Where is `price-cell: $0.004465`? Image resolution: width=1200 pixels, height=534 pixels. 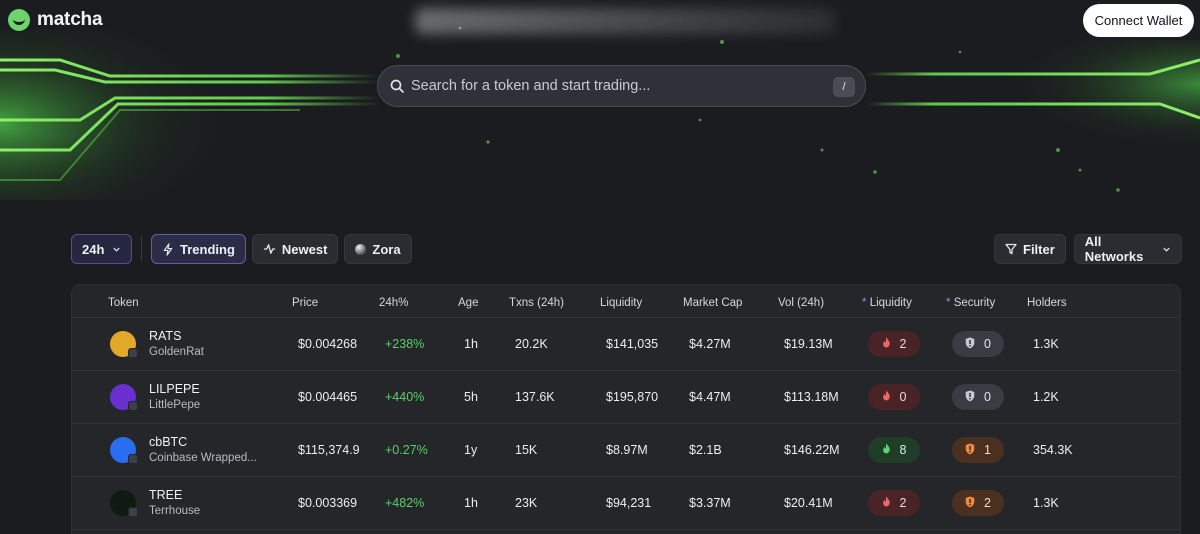
price-cell: $0.004465 is located at coordinates (328, 397).